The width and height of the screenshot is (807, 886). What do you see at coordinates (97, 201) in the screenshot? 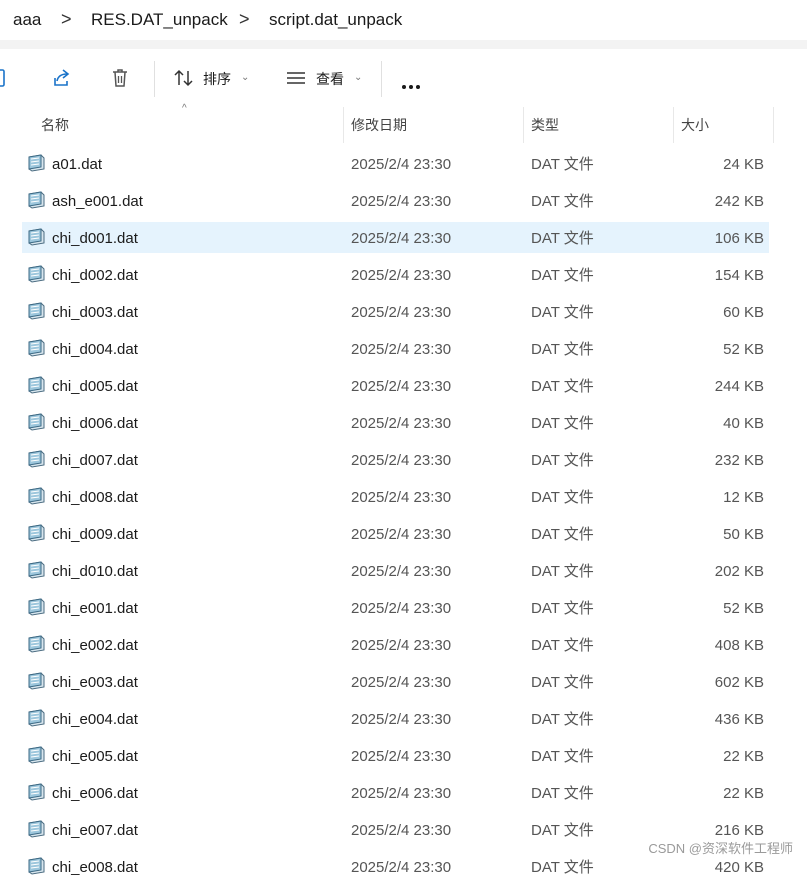
I see `file-name: ash_e001.dat` at bounding box center [97, 201].